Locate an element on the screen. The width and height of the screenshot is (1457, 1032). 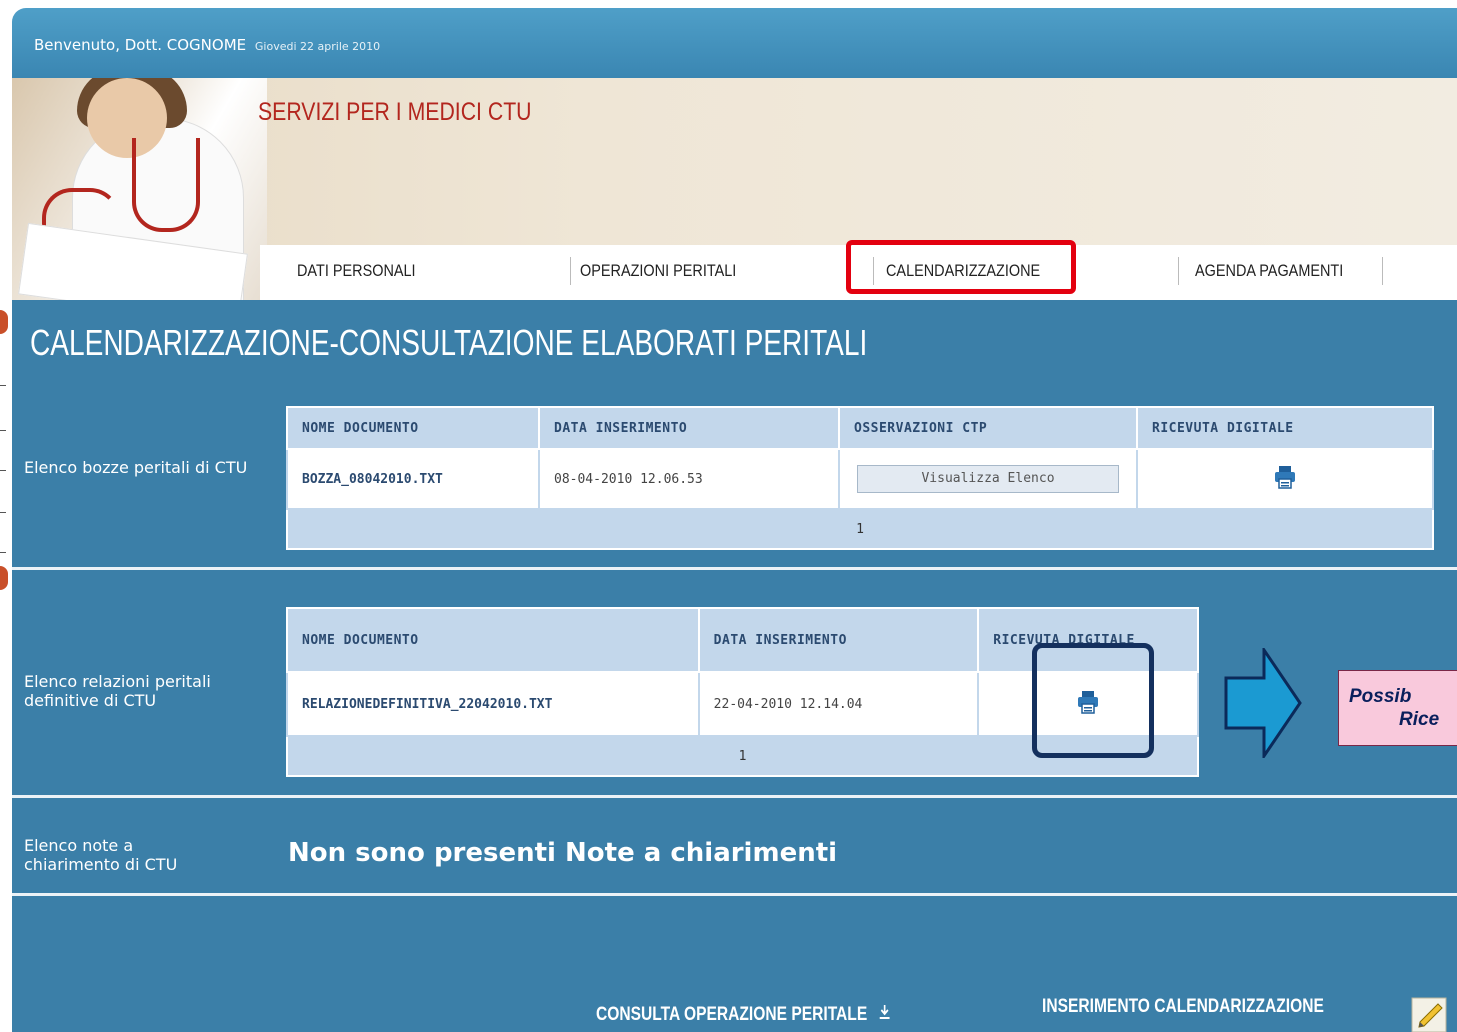
document-name: RELAZIONEDEFINITIVA_22042010.TXT is located at coordinates (493, 704).